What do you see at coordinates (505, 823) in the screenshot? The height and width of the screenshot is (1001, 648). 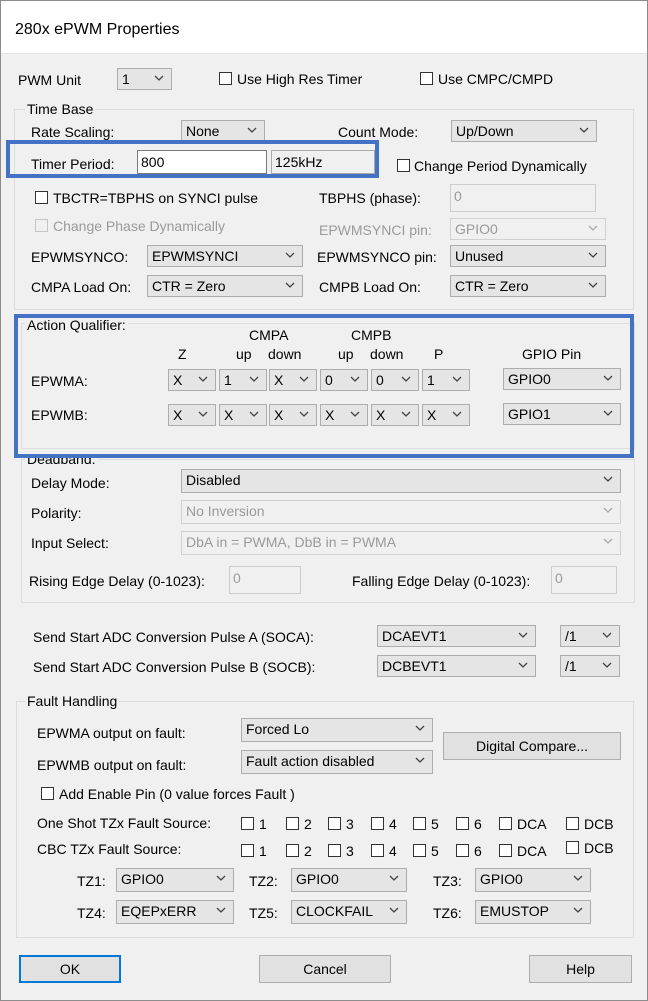 I see `one-shot-dca-checkbox` at bounding box center [505, 823].